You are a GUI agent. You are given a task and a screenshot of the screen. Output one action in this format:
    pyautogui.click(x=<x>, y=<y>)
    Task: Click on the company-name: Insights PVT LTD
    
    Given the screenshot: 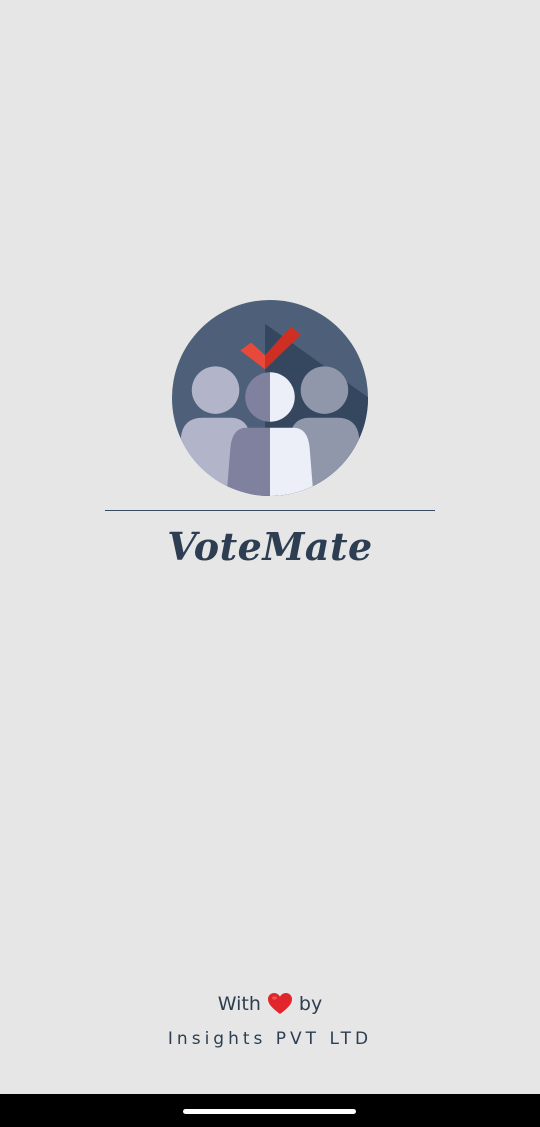 What is the action you would take?
    pyautogui.click(x=270, y=1039)
    